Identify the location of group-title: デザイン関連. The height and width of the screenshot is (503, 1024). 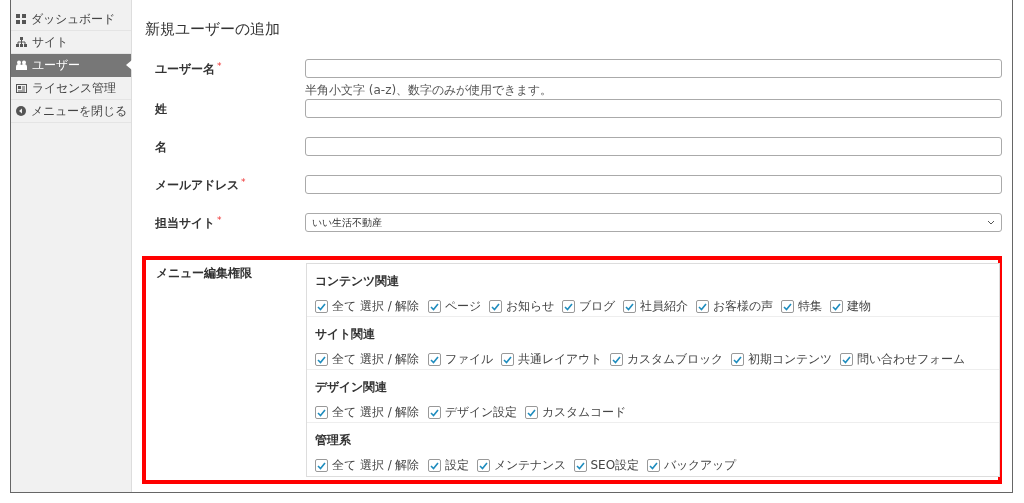
(351, 387).